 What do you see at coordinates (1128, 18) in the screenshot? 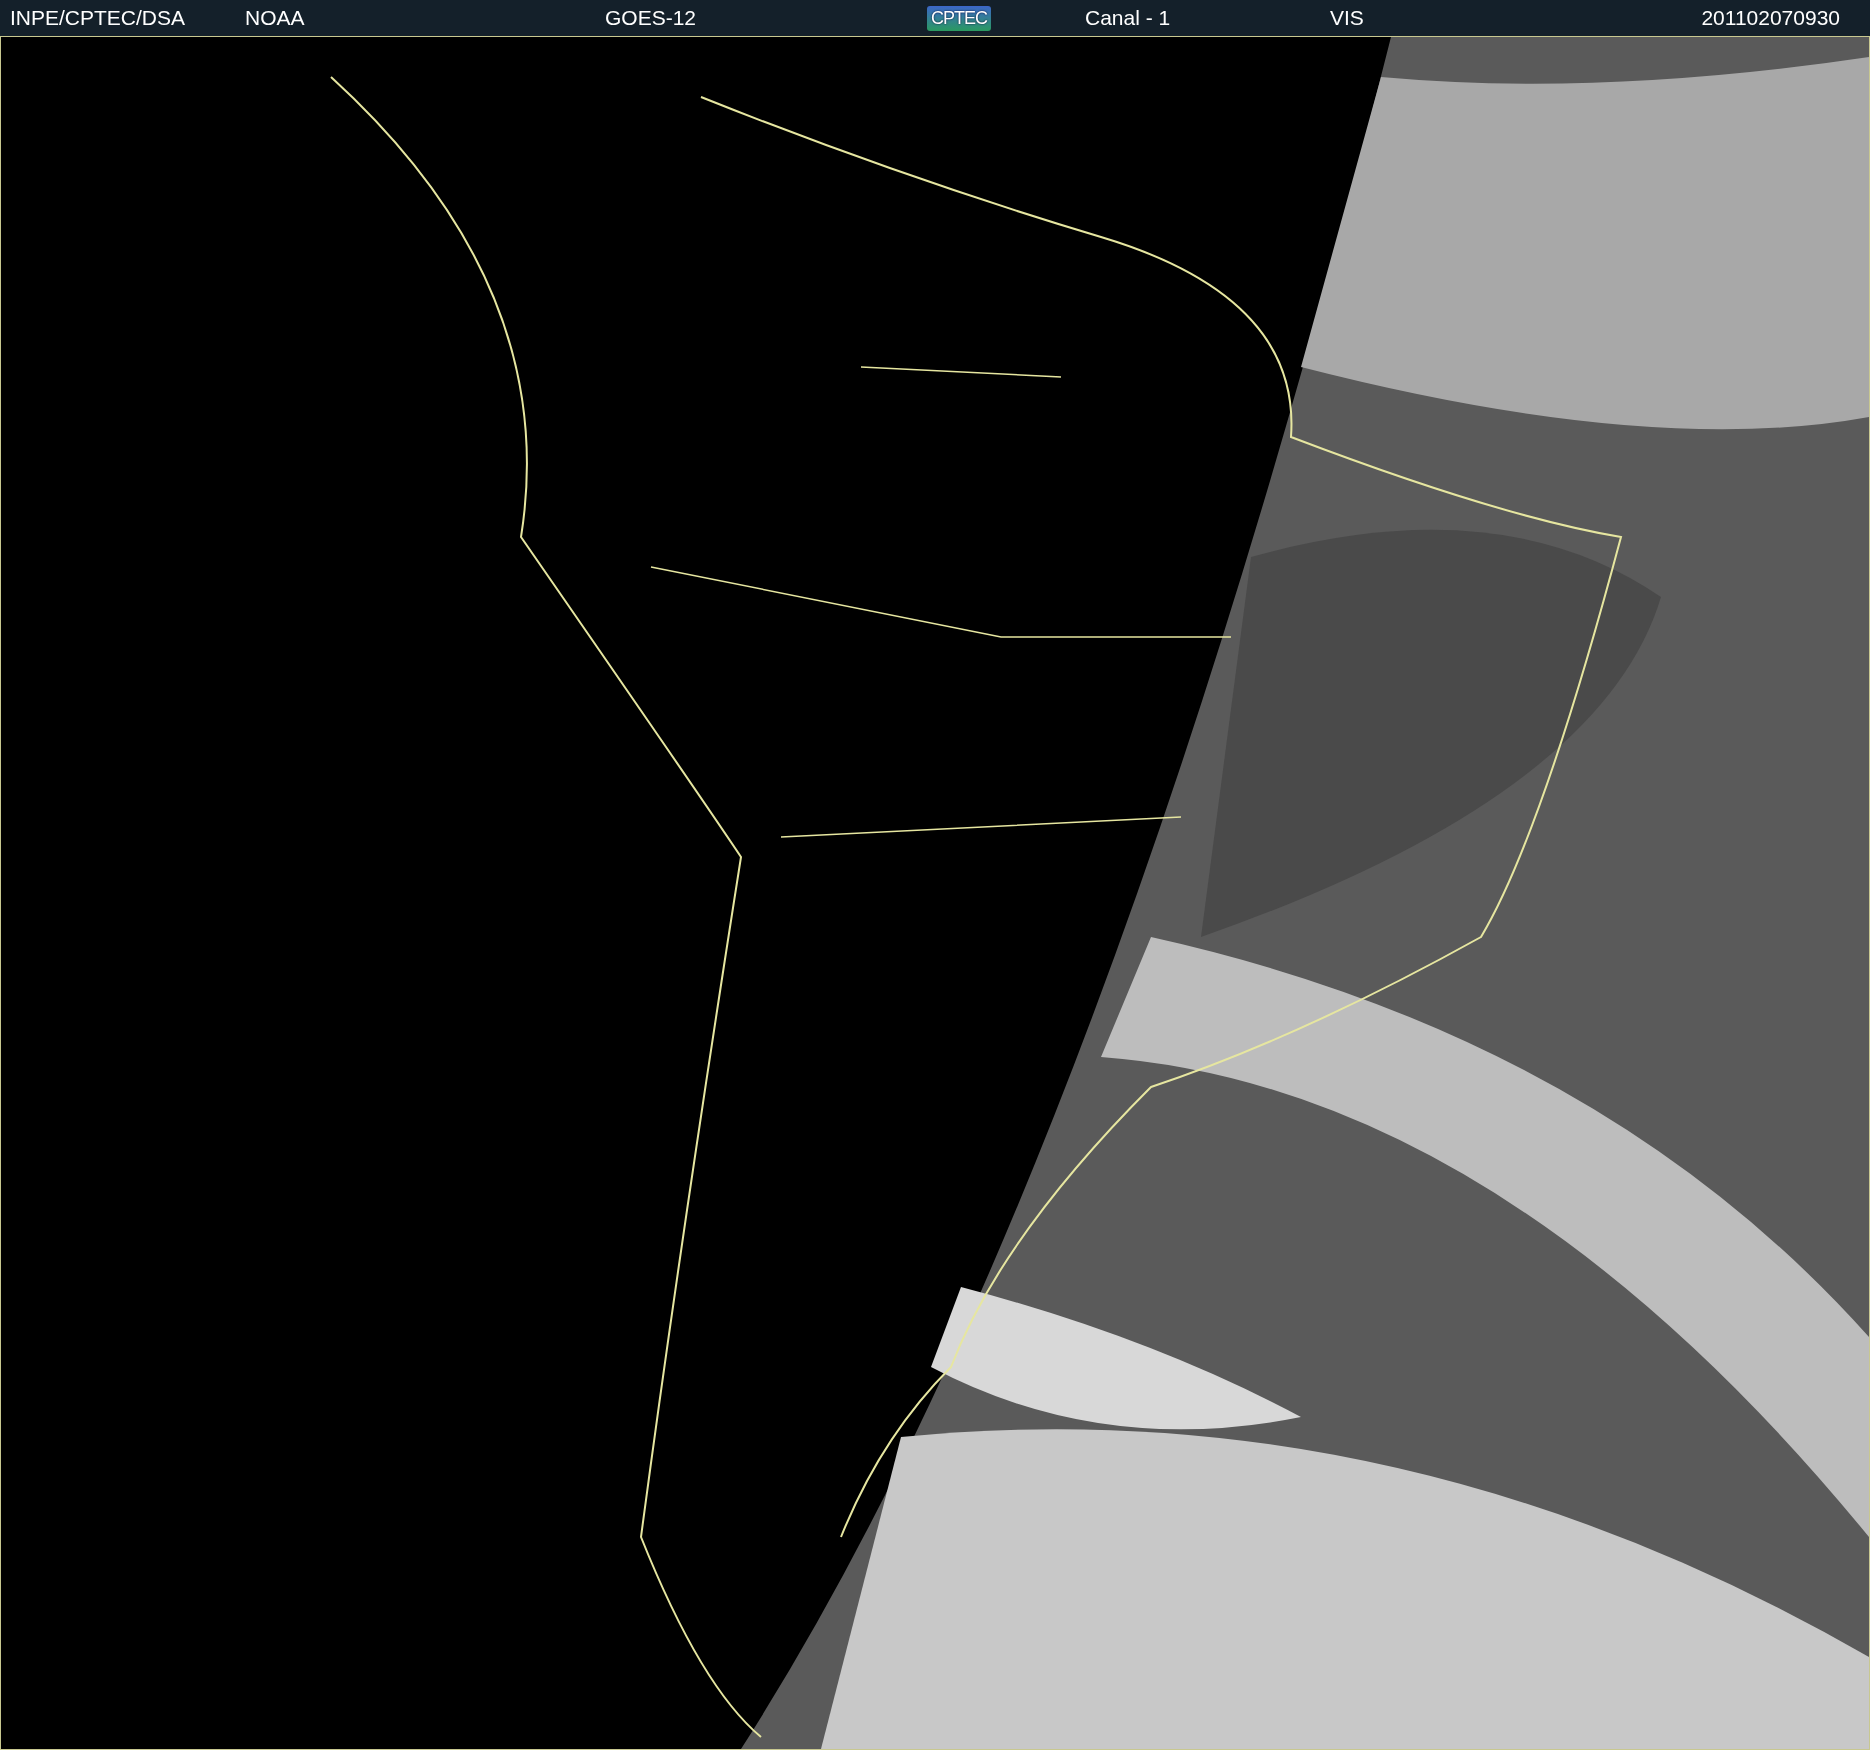
I see `header-label: Canal - 1` at bounding box center [1128, 18].